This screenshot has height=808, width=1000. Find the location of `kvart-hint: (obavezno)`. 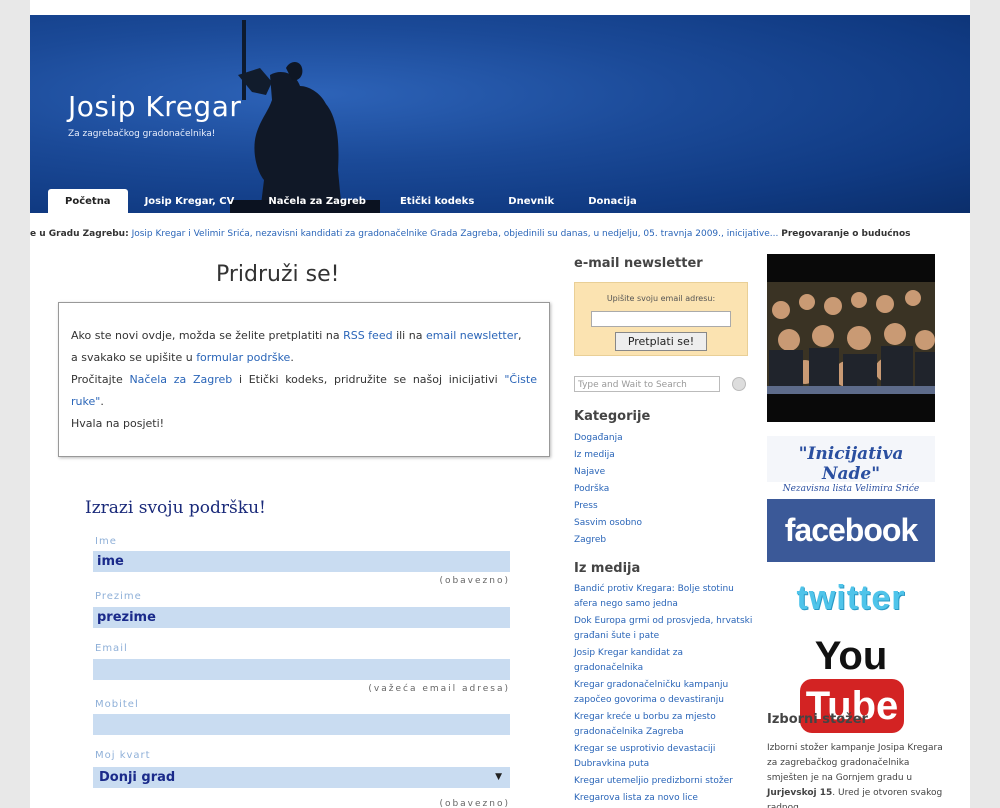

kvart-hint: (obavezno) is located at coordinates (474, 803).